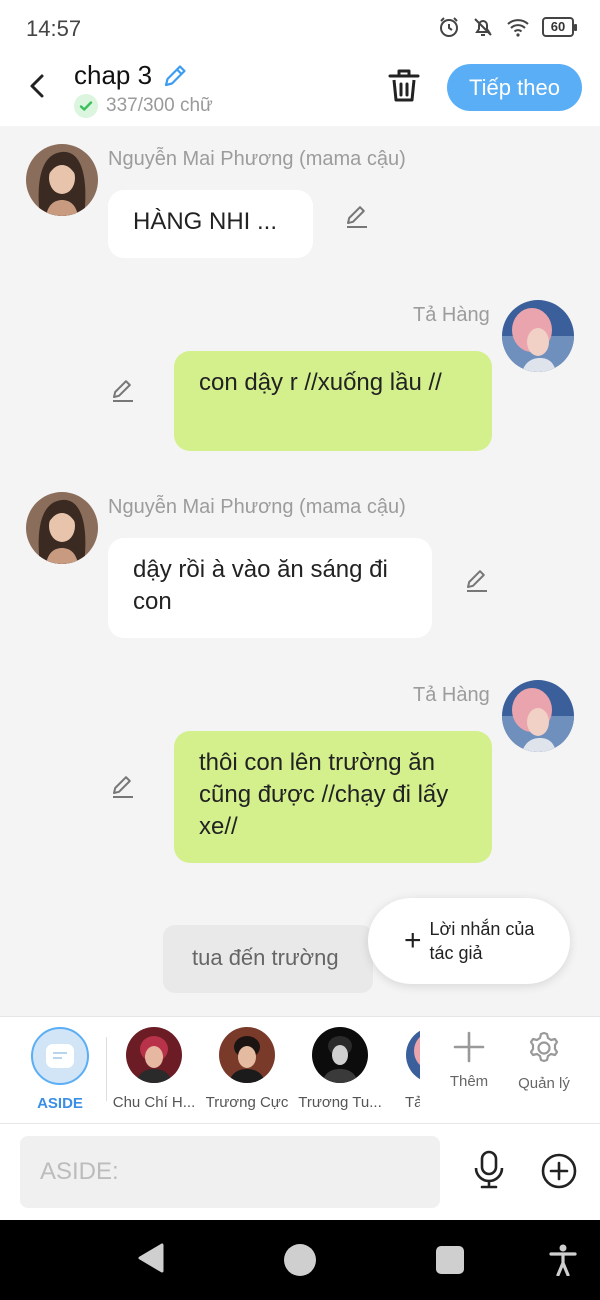  Describe the element at coordinates (60, 1103) in the screenshot. I see `character-name: ASIDE` at that location.